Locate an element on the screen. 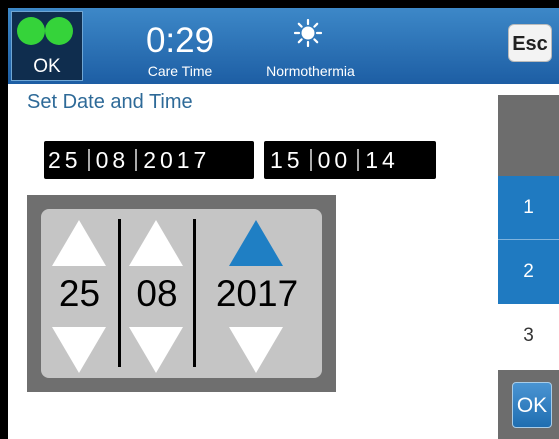 Image resolution: width=559 pixels, height=439 pixels. day-value: 25 is located at coordinates (79, 293).